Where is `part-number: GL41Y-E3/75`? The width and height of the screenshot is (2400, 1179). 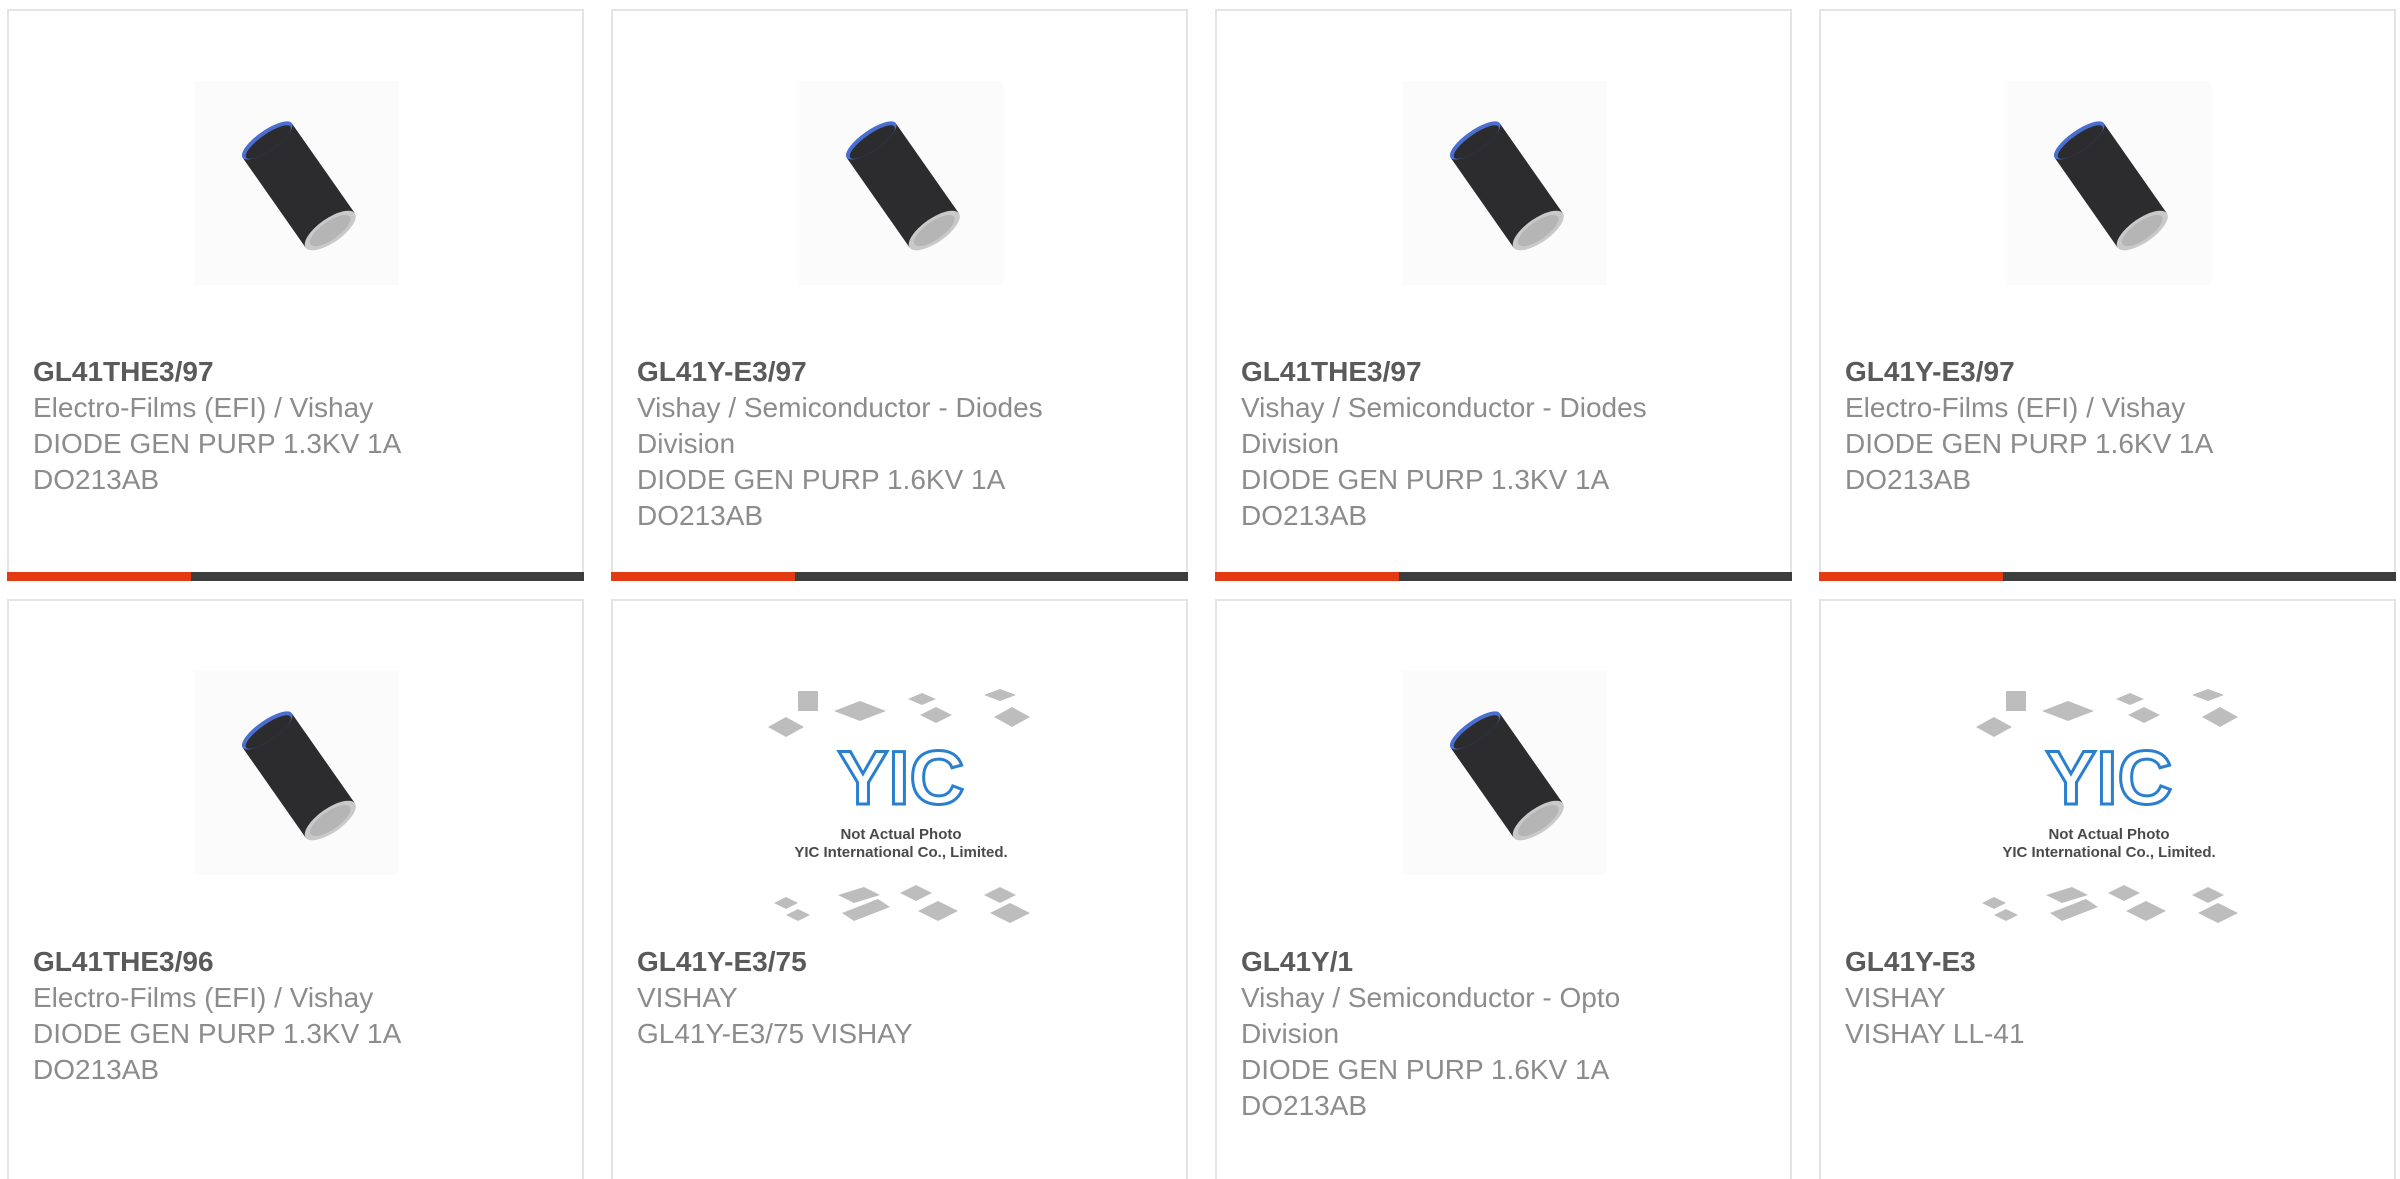 part-number: GL41Y-E3/75 is located at coordinates (899, 962).